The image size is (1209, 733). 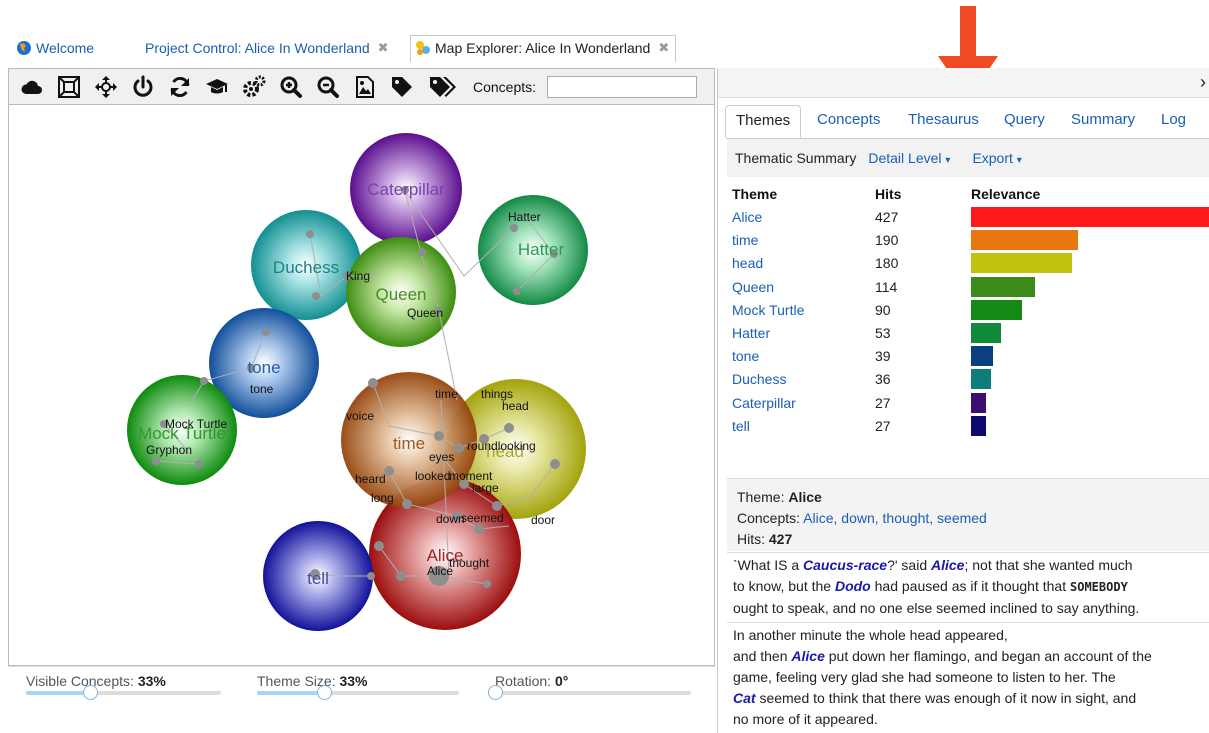 I want to click on rotation-value: 0°, so click(x=561, y=681).